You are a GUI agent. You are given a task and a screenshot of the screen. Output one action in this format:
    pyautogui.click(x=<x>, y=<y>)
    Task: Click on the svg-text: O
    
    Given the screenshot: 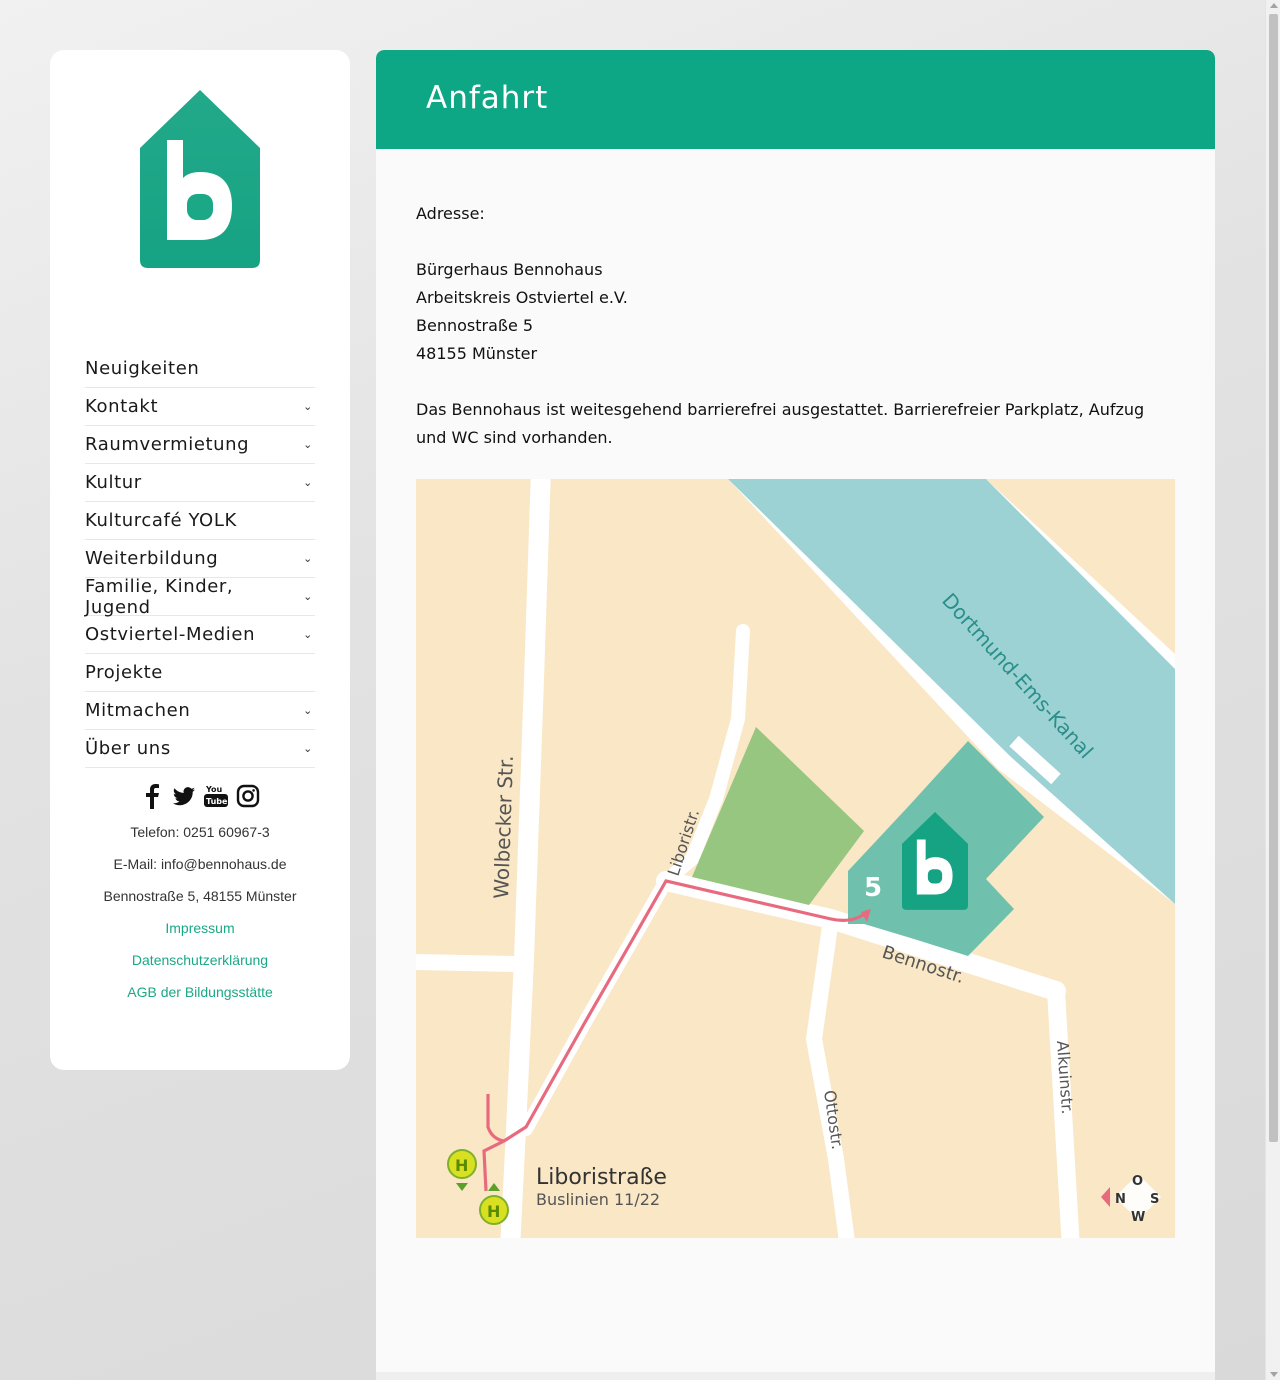 What is the action you would take?
    pyautogui.click(x=1137, y=1181)
    